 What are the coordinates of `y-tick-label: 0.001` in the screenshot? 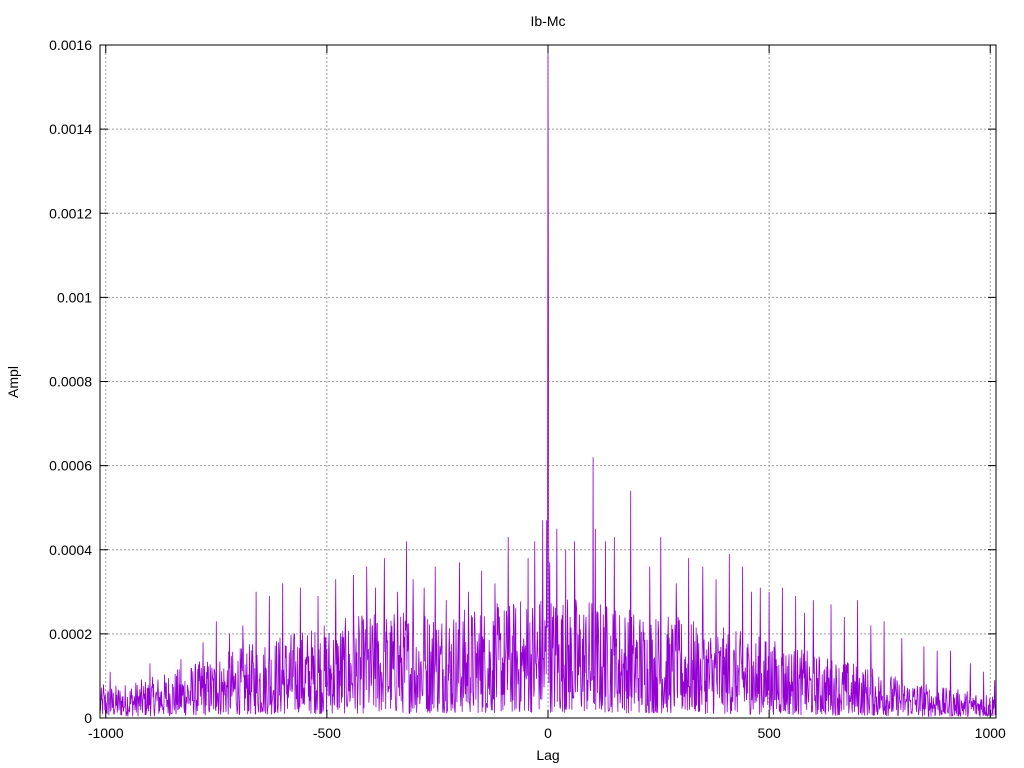 It's located at (74, 297).